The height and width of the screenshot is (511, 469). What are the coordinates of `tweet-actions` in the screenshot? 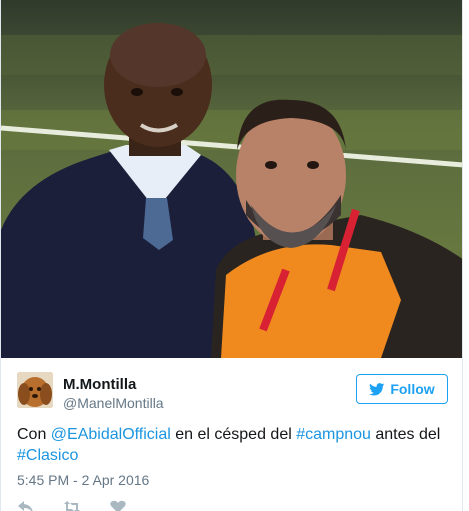 It's located at (72, 505).